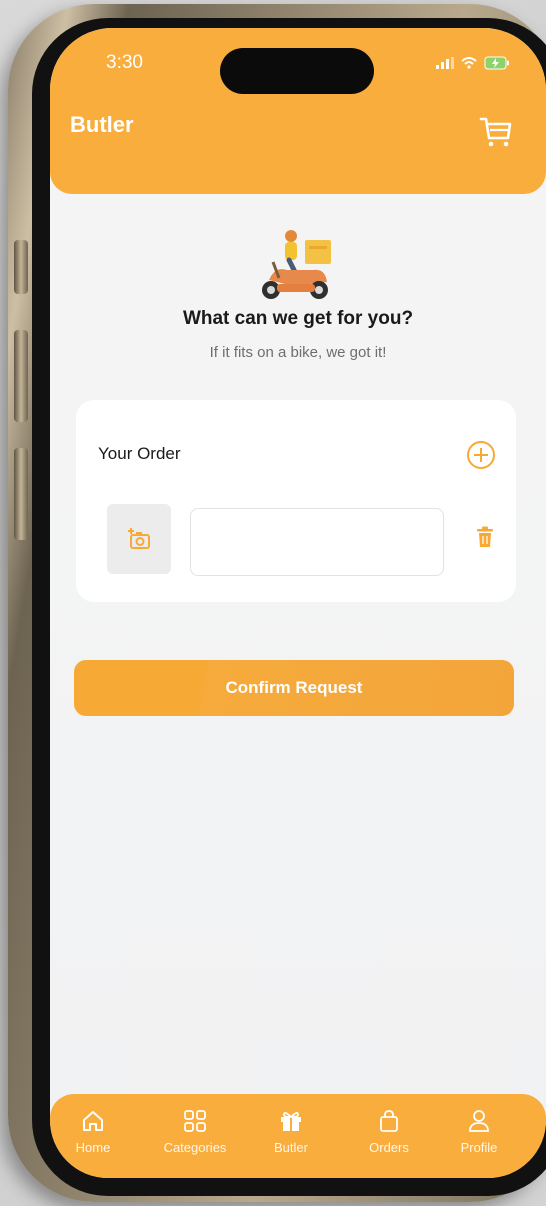 This screenshot has width=546, height=1206. What do you see at coordinates (496, 63) in the screenshot?
I see `battery-icon` at bounding box center [496, 63].